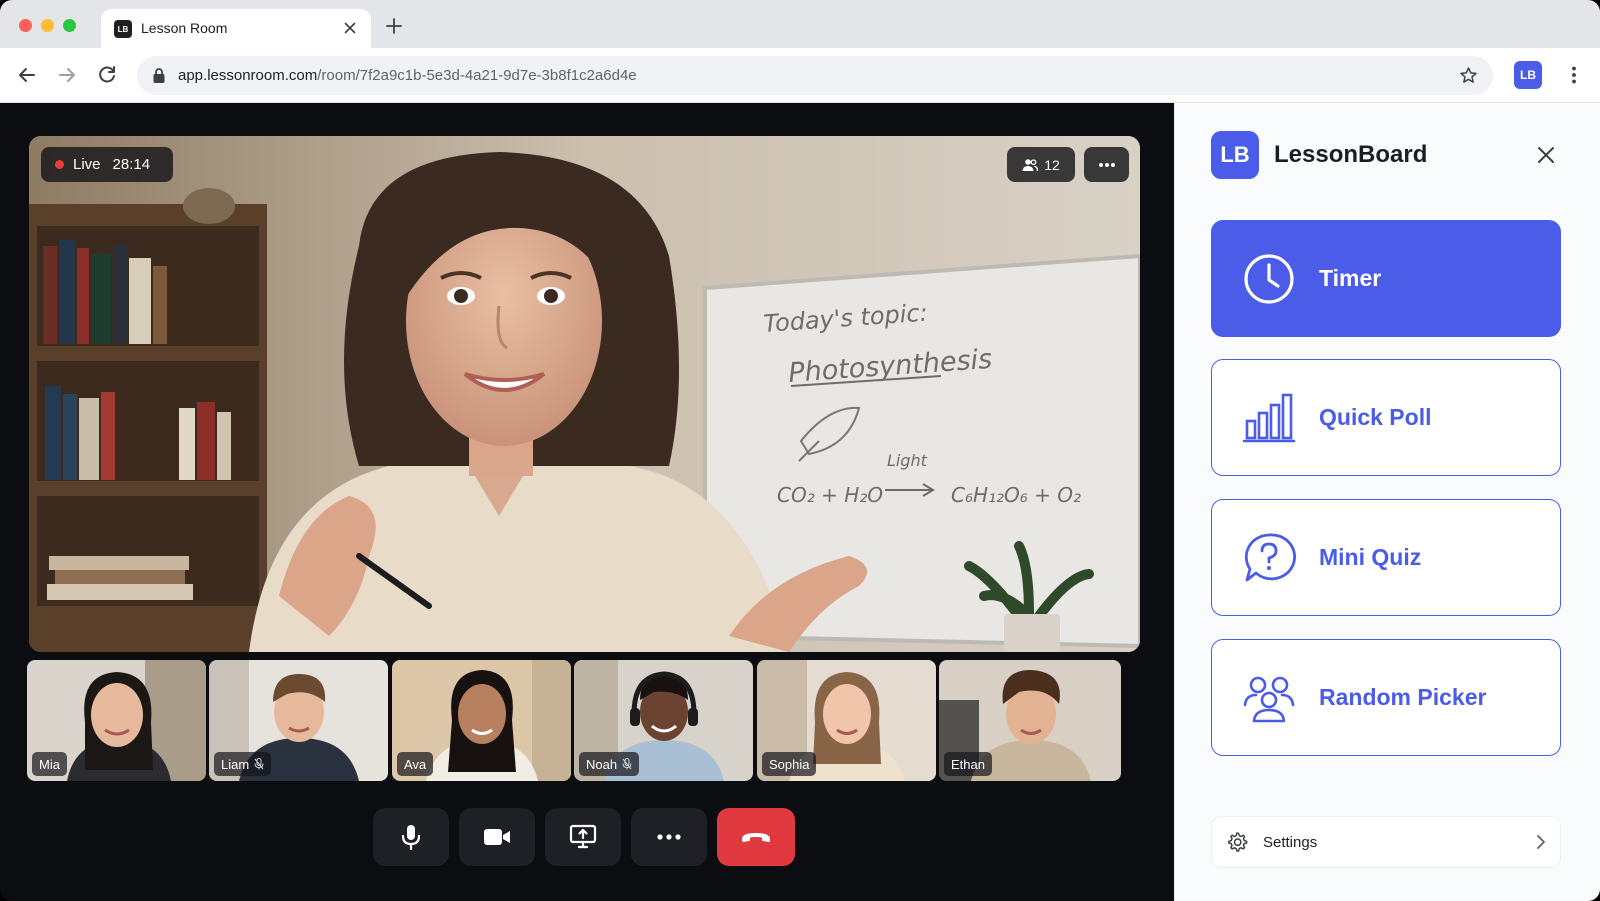 This screenshot has height=901, width=1600. Describe the element at coordinates (1235, 155) in the screenshot. I see `lessonboard-logo: LB` at that location.